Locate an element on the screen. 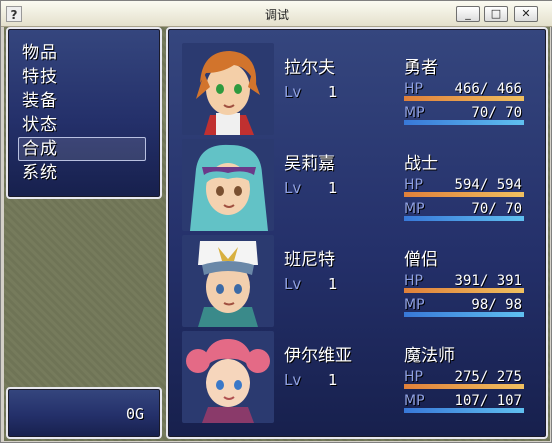 This screenshot has width=552, height=443. hp-gauge: HP 594/ 594 is located at coordinates (464, 187).